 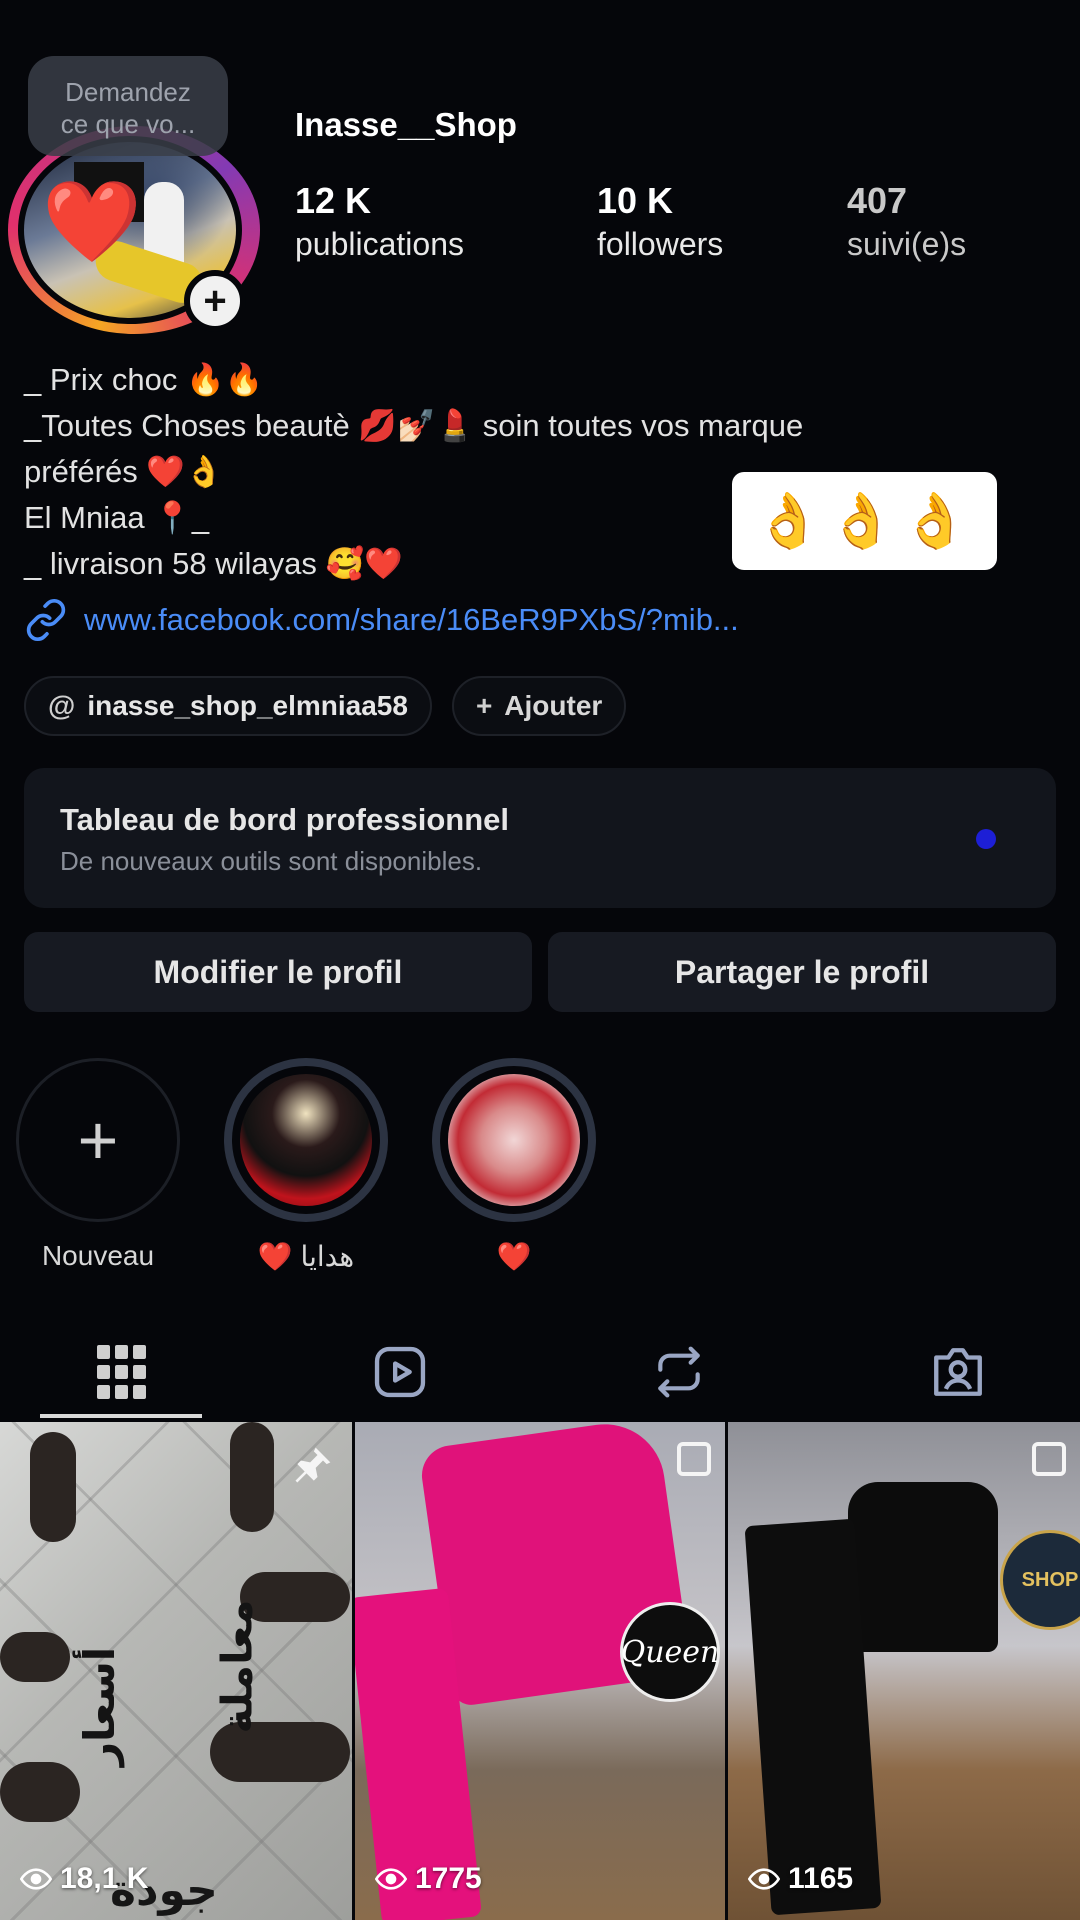 I want to click on tab-tagged, so click(x=958, y=1372).